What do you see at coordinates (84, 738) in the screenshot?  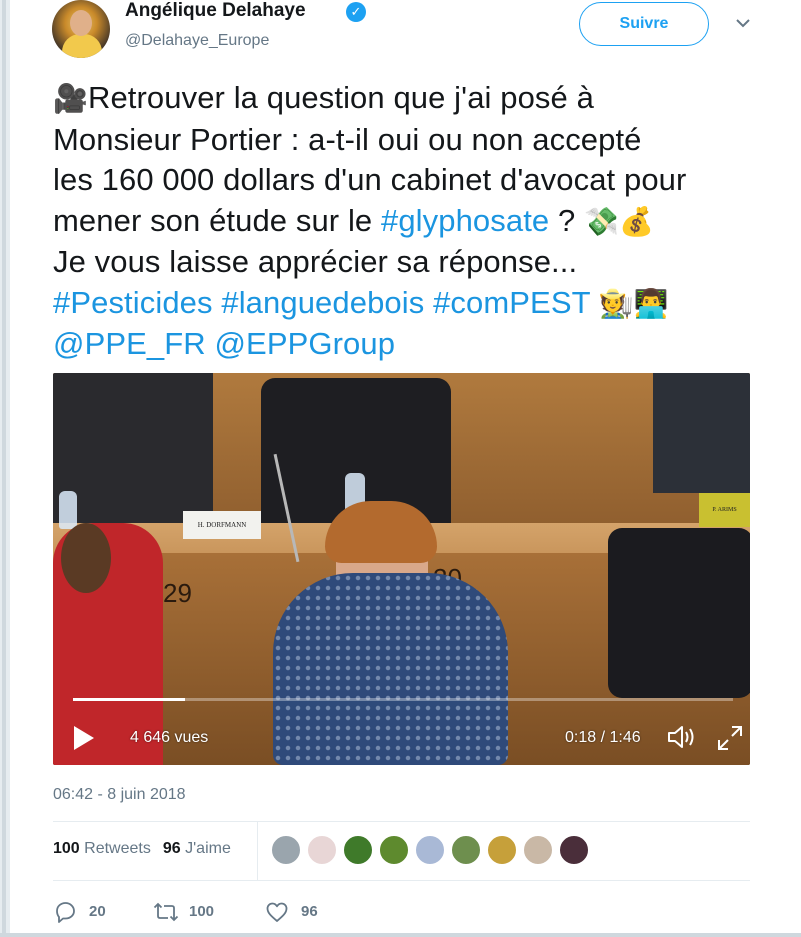 I see `play-icon` at bounding box center [84, 738].